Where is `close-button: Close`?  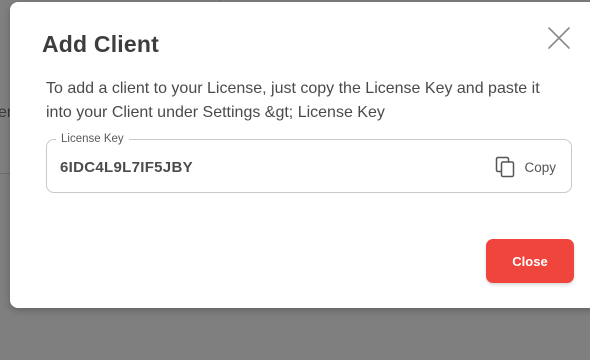
close-button: Close is located at coordinates (530, 261).